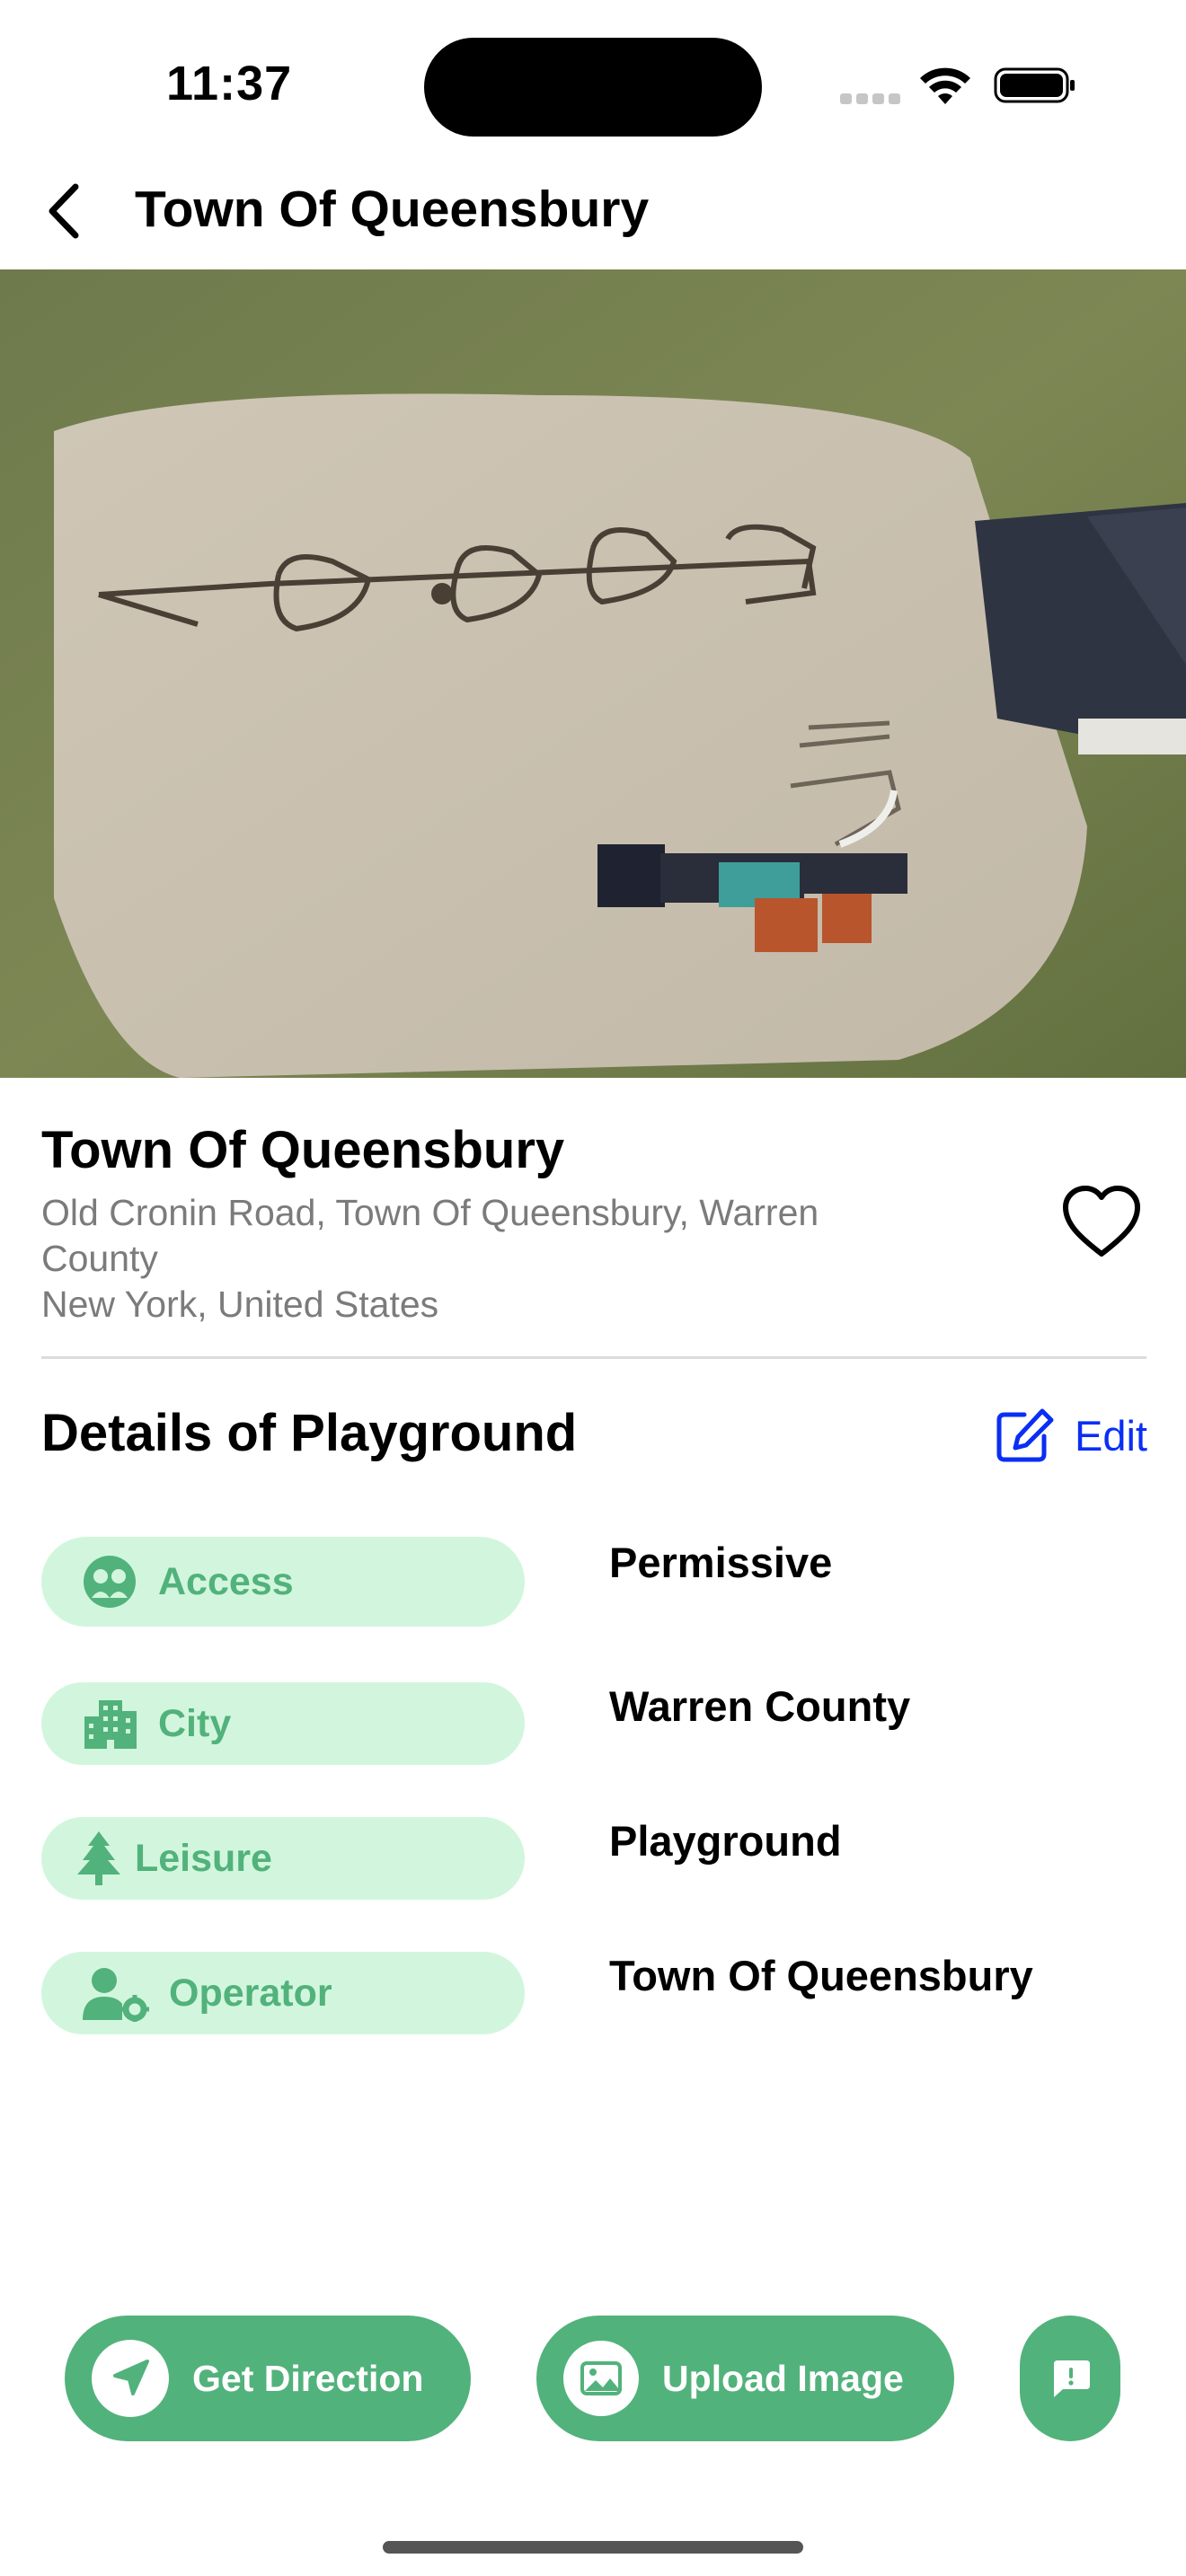 The width and height of the screenshot is (1186, 2576). What do you see at coordinates (98, 1858) in the screenshot?
I see `tree-icon` at bounding box center [98, 1858].